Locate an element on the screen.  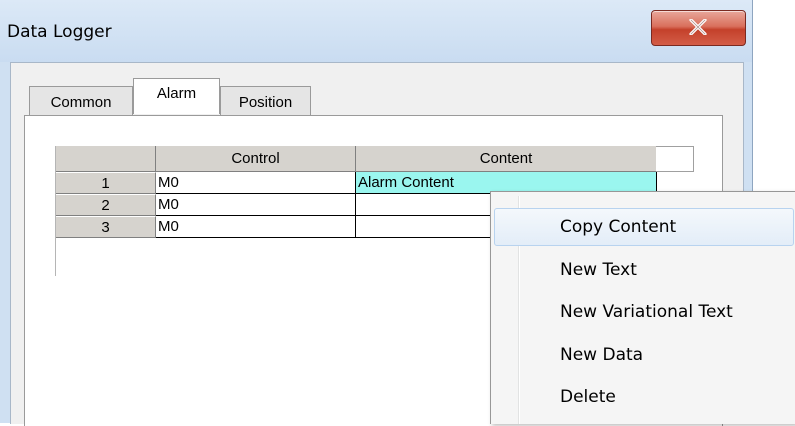
corner-header is located at coordinates (106, 159).